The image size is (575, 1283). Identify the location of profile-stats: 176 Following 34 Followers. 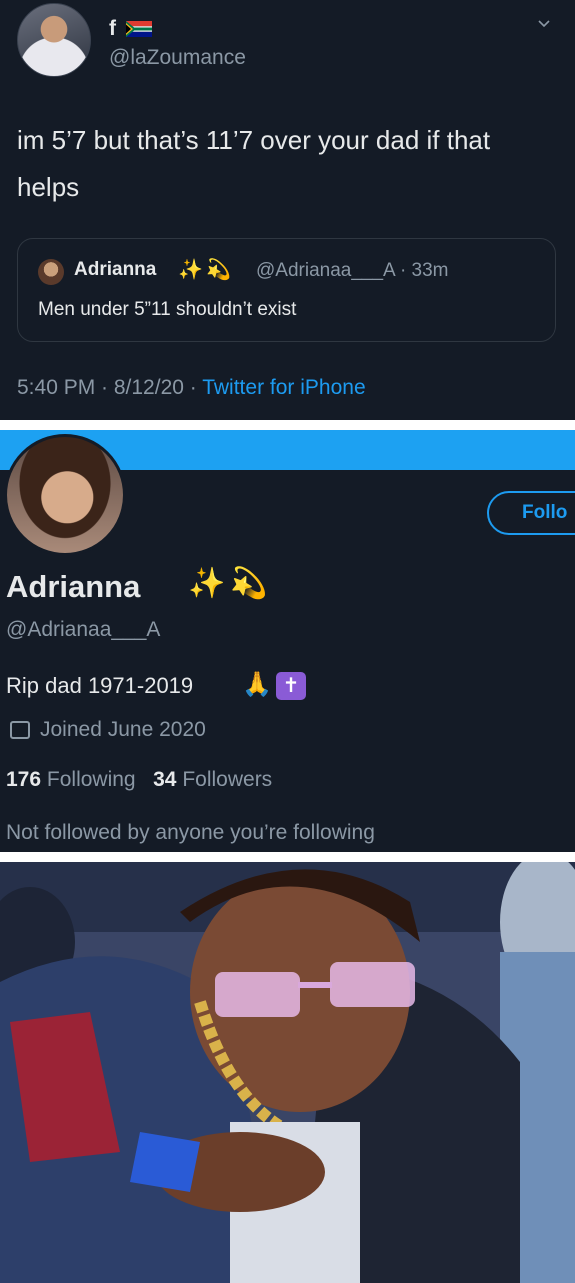
(139, 780).